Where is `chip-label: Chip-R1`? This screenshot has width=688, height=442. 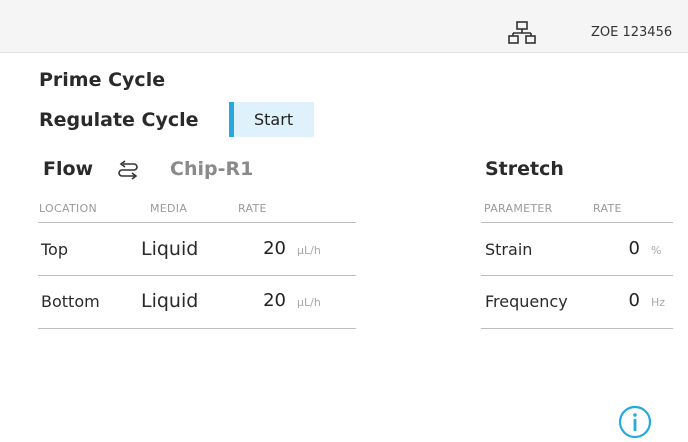 chip-label: Chip-R1 is located at coordinates (211, 169).